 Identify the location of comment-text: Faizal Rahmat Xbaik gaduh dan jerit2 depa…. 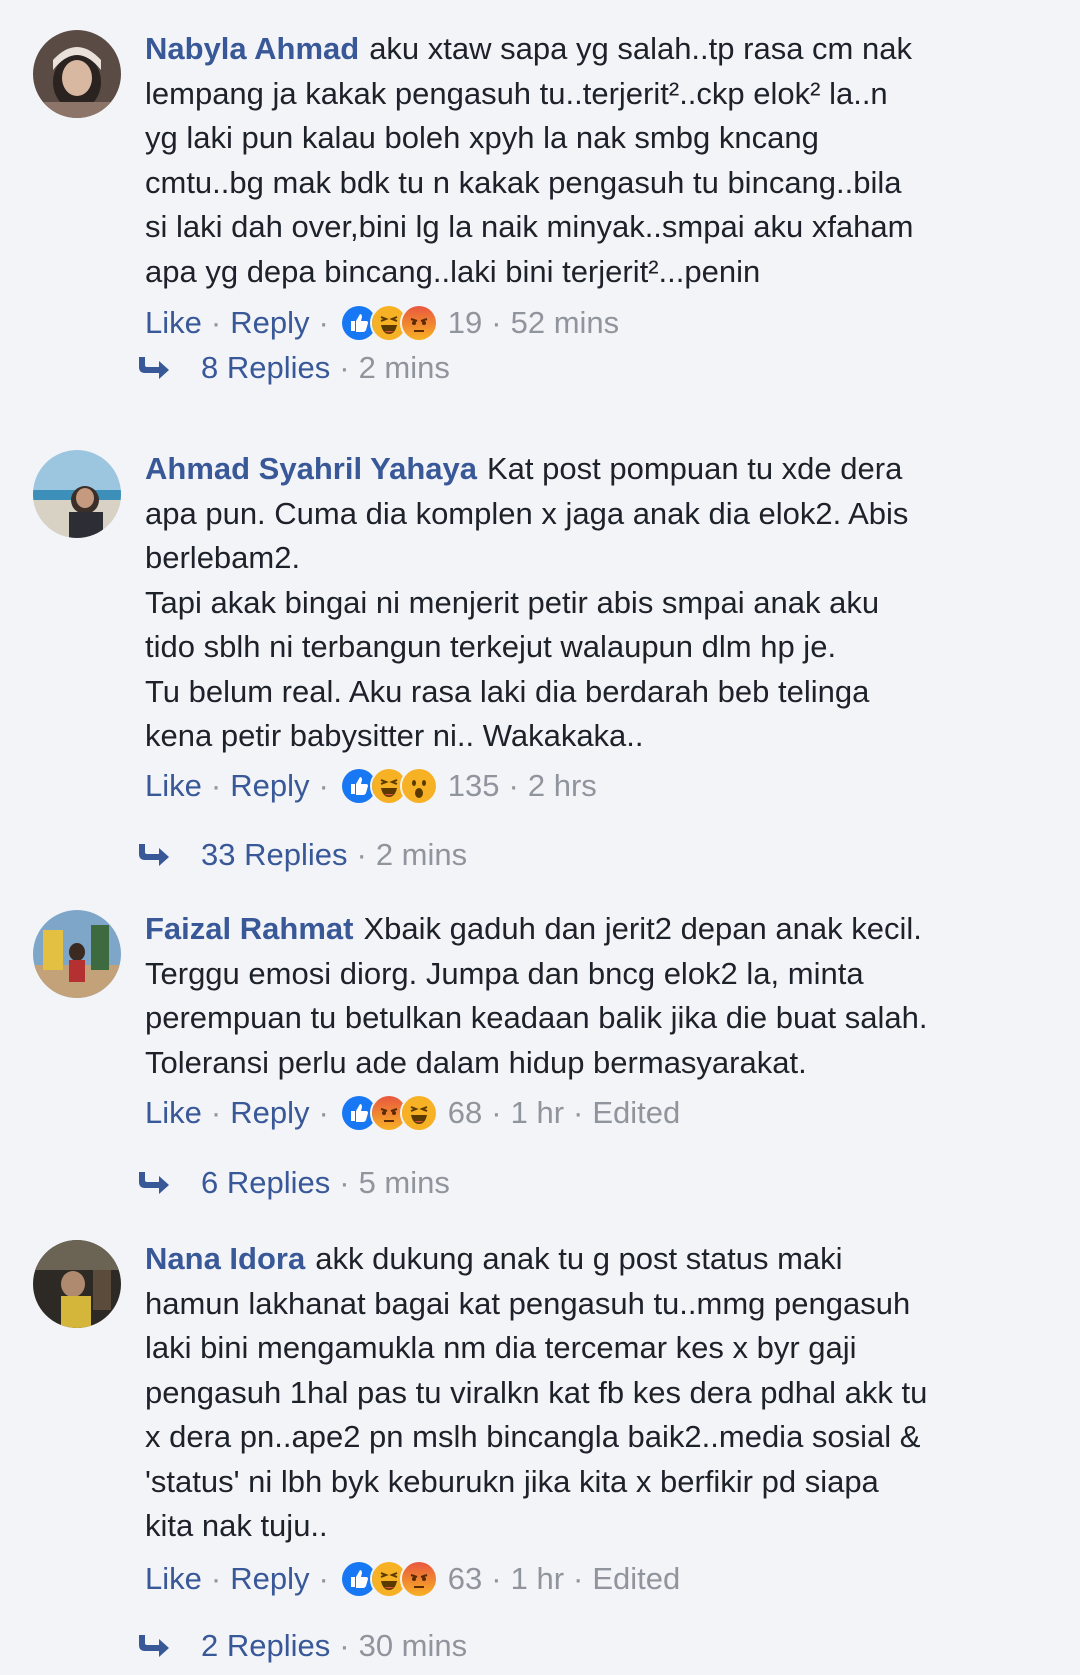
(585, 996).